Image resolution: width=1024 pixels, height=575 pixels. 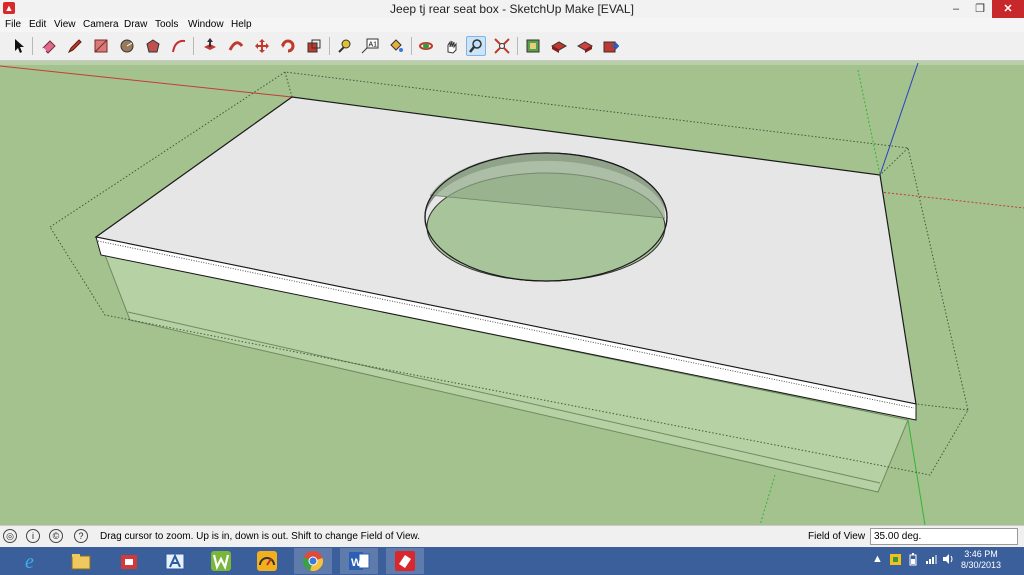 What do you see at coordinates (502, 46) in the screenshot?
I see `zoom-extents-icon` at bounding box center [502, 46].